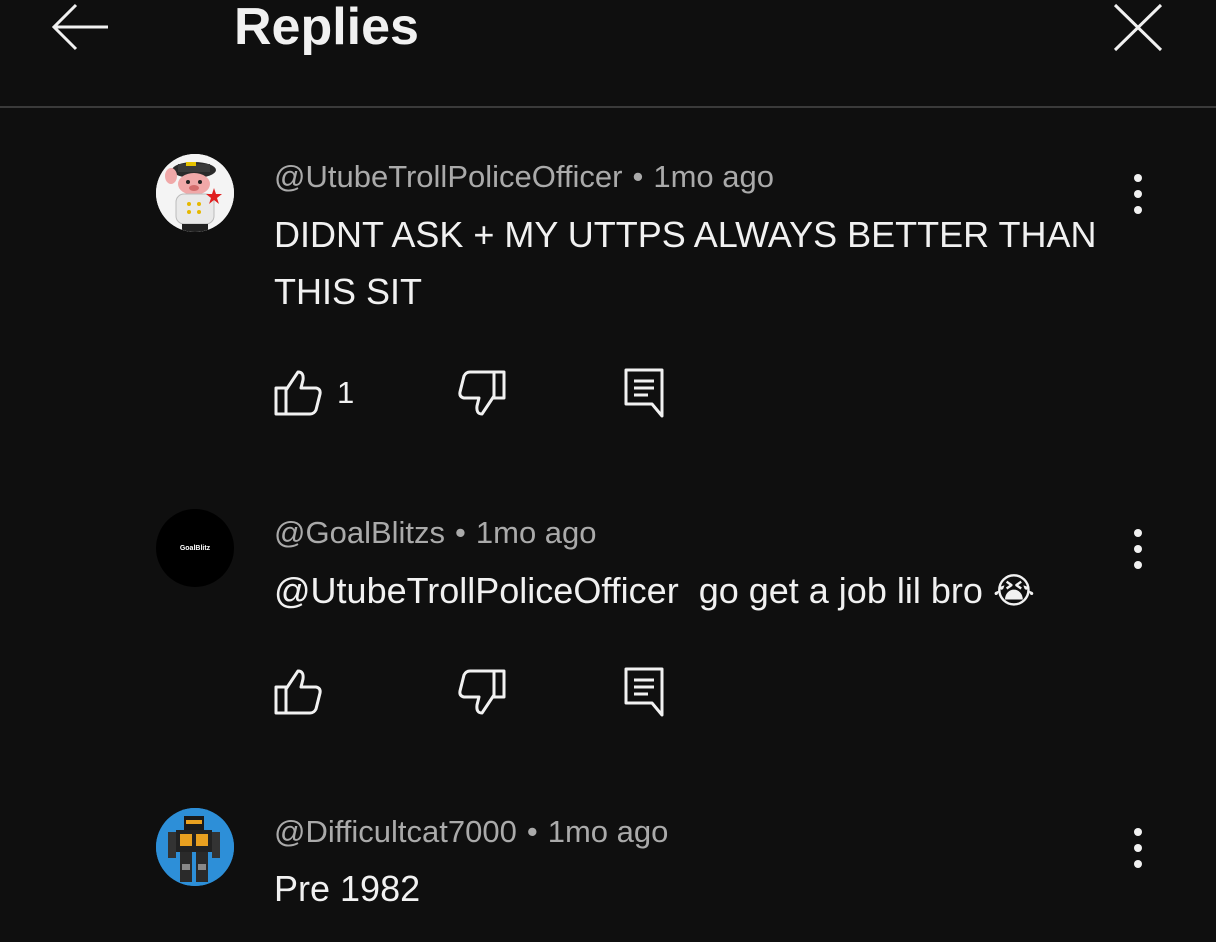  I want to click on comment-author: @GoalBlitzs, so click(359, 532).